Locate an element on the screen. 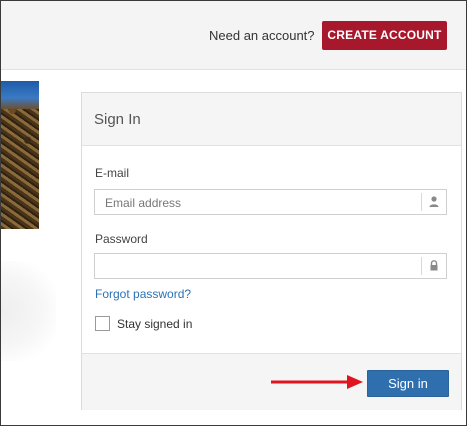 The width and height of the screenshot is (467, 426). email-label: E-mail is located at coordinates (112, 173).